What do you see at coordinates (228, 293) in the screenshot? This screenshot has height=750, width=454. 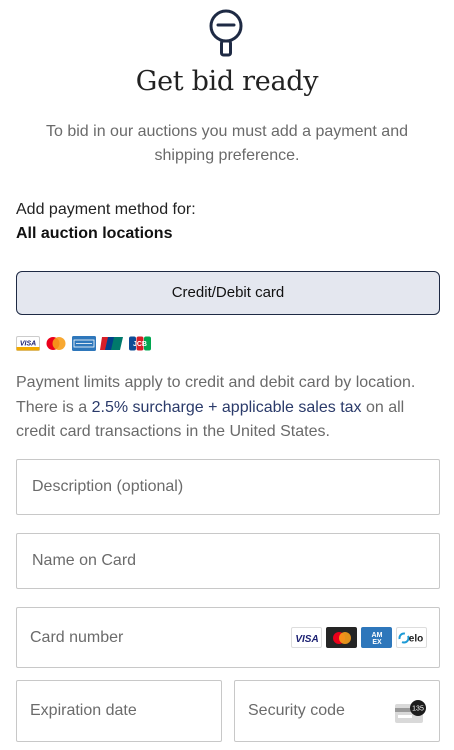 I see `credit-debit-card-button: Credit/Debit card` at bounding box center [228, 293].